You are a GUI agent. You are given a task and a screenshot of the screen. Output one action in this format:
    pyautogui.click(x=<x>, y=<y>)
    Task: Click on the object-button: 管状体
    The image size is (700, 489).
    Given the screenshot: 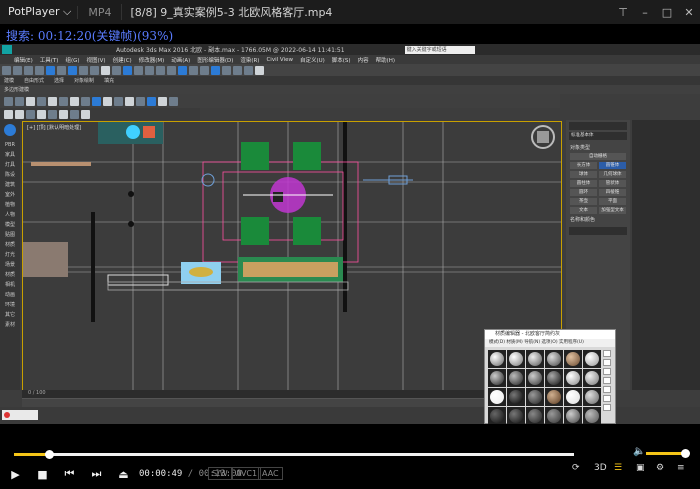 What is the action you would take?
    pyautogui.click(x=612, y=183)
    